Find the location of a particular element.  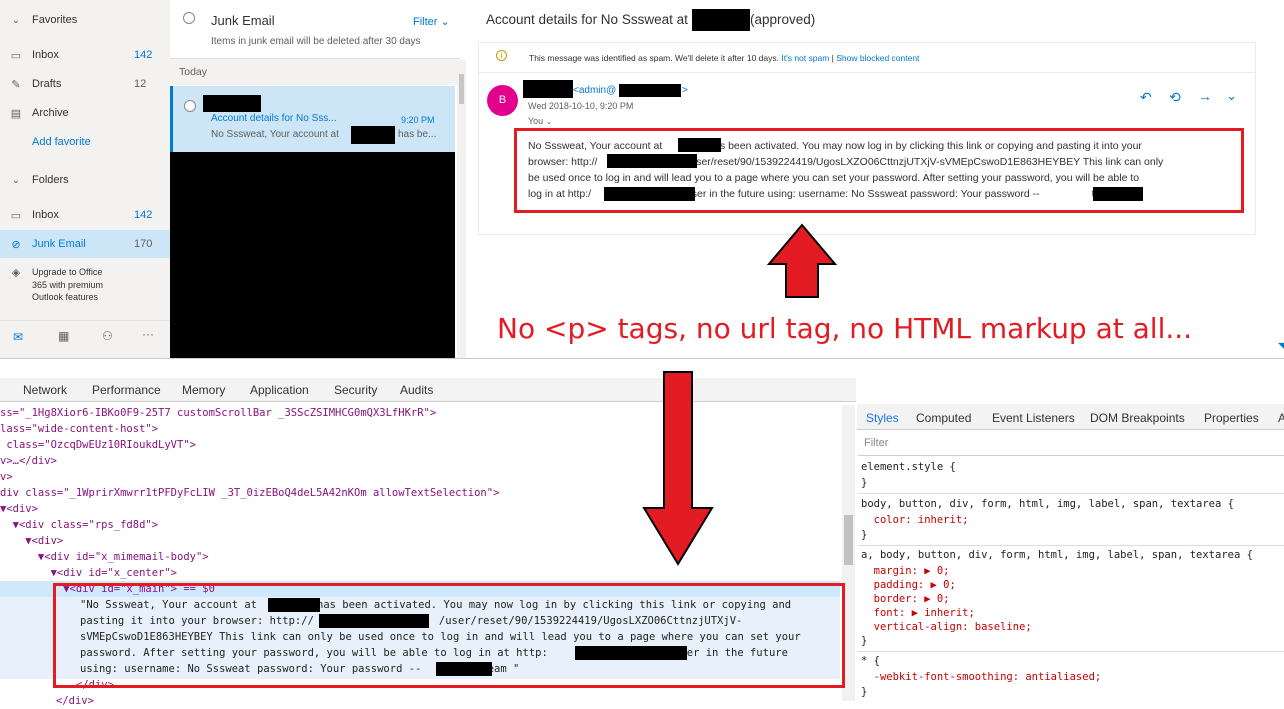

up-arrow-annotation is located at coordinates (802, 260).